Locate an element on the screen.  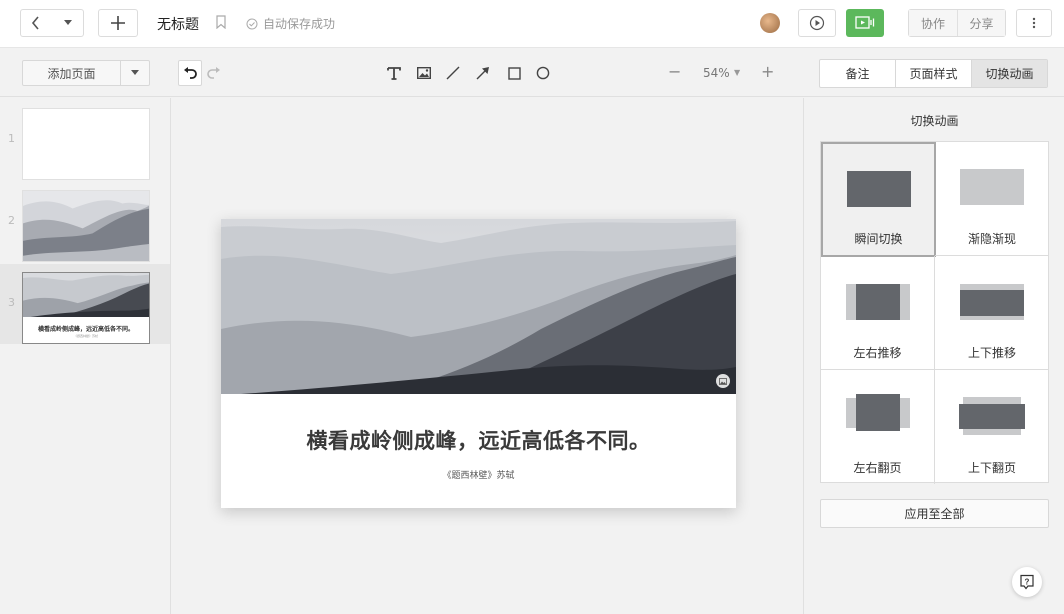
add-document-button is located at coordinates (118, 23).